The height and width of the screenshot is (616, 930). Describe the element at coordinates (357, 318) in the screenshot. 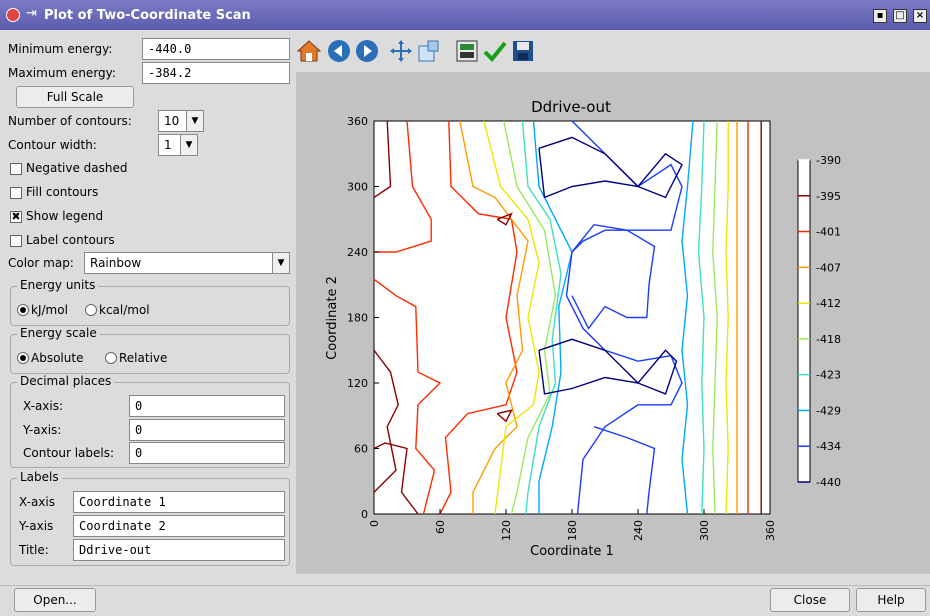

I see `y-tick-label: 180` at that location.